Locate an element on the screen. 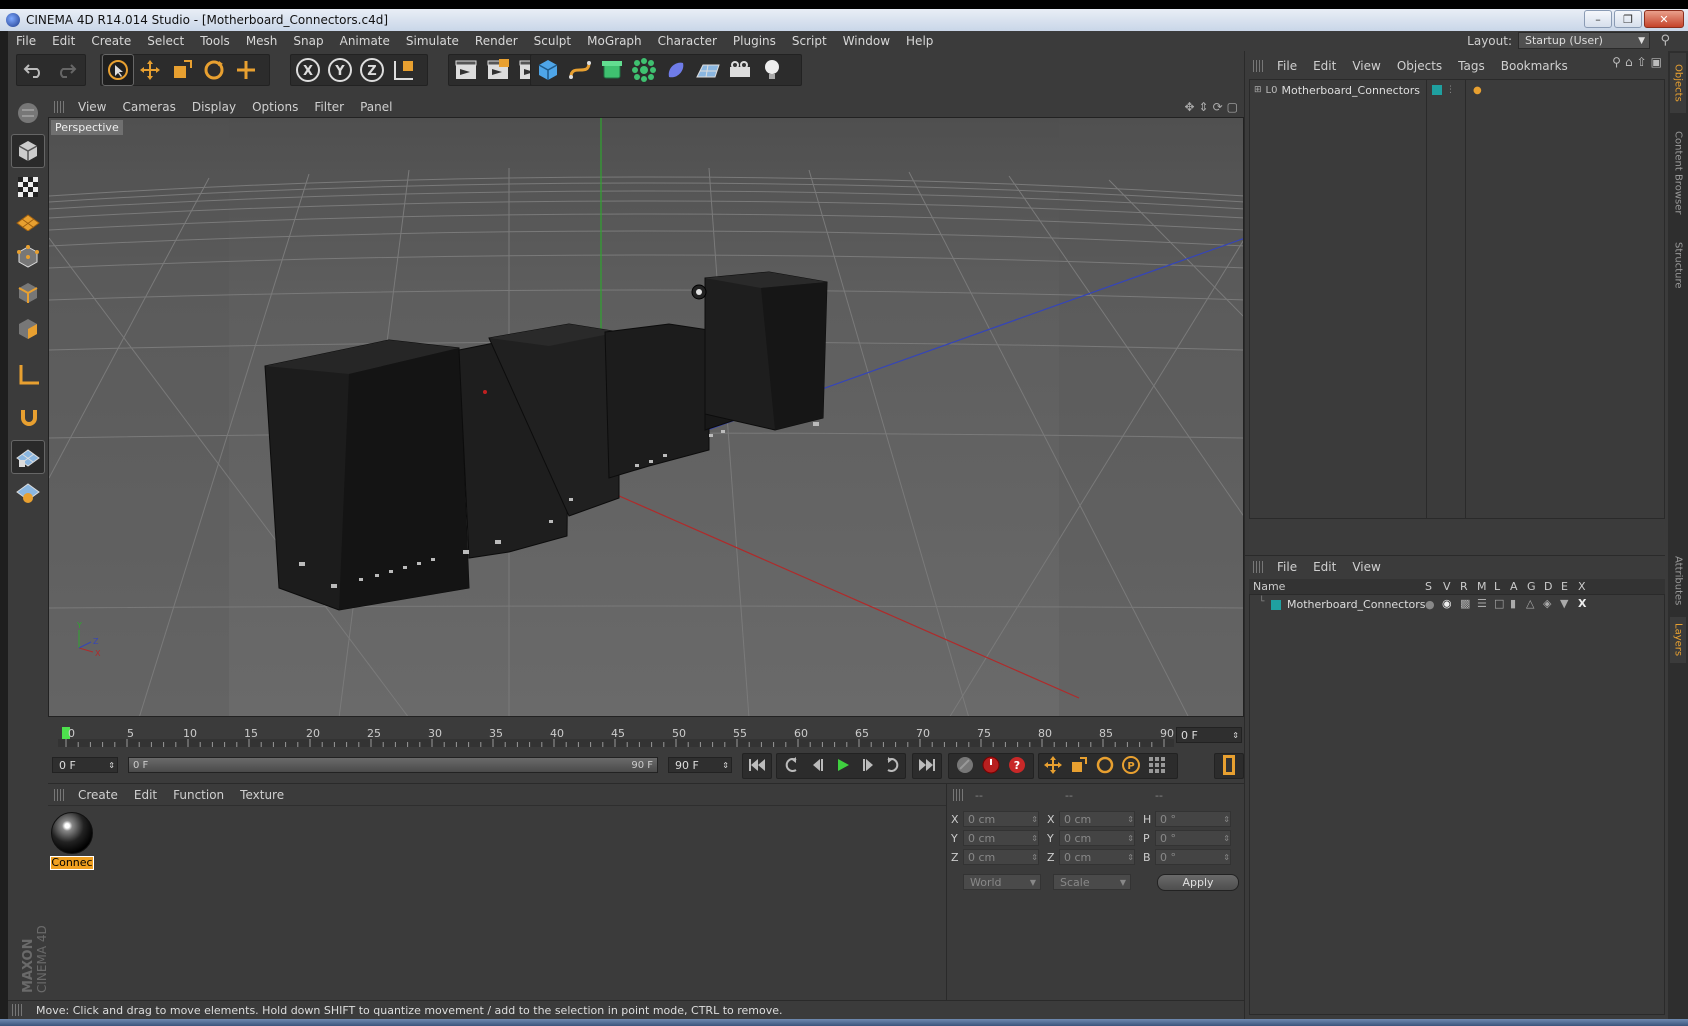 The image size is (1688, 1026). apply-button: Apply is located at coordinates (1198, 882).